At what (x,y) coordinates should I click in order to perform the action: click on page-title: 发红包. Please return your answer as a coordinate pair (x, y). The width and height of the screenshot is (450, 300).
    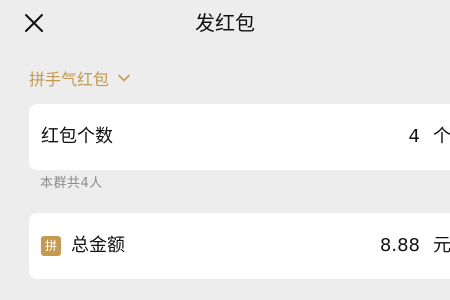
    Looking at the image, I should click on (225, 23).